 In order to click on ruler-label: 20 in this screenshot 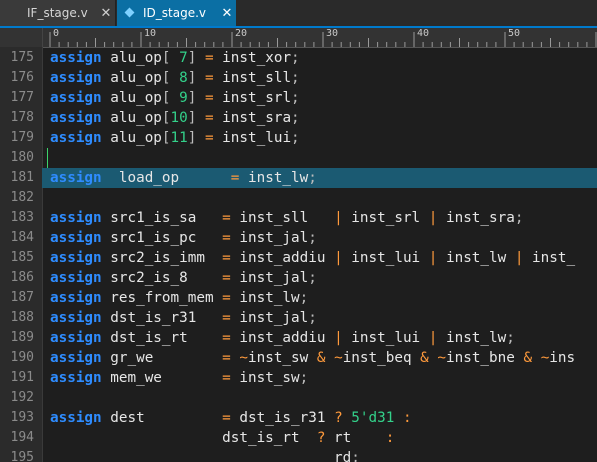, I will do `click(241, 33)`.